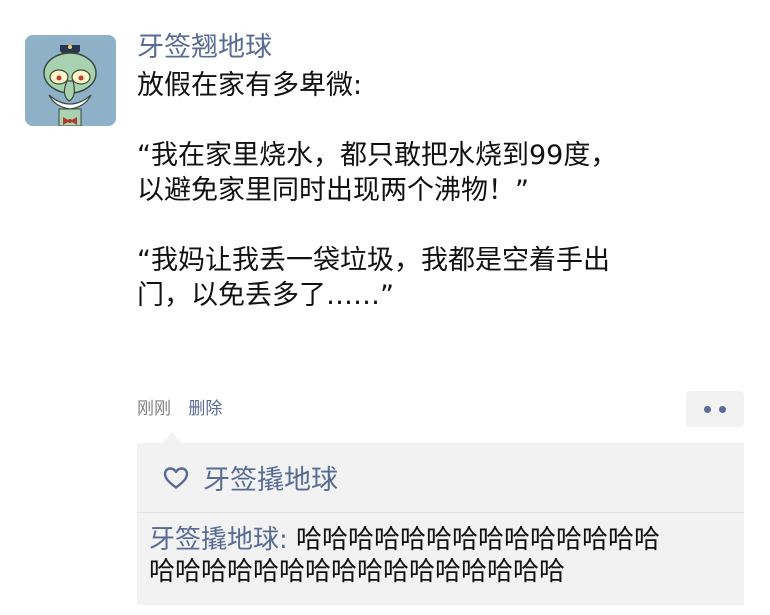 Image resolution: width=770 pixels, height=615 pixels. Describe the element at coordinates (172, 437) in the screenshot. I see `panel-caret` at that location.